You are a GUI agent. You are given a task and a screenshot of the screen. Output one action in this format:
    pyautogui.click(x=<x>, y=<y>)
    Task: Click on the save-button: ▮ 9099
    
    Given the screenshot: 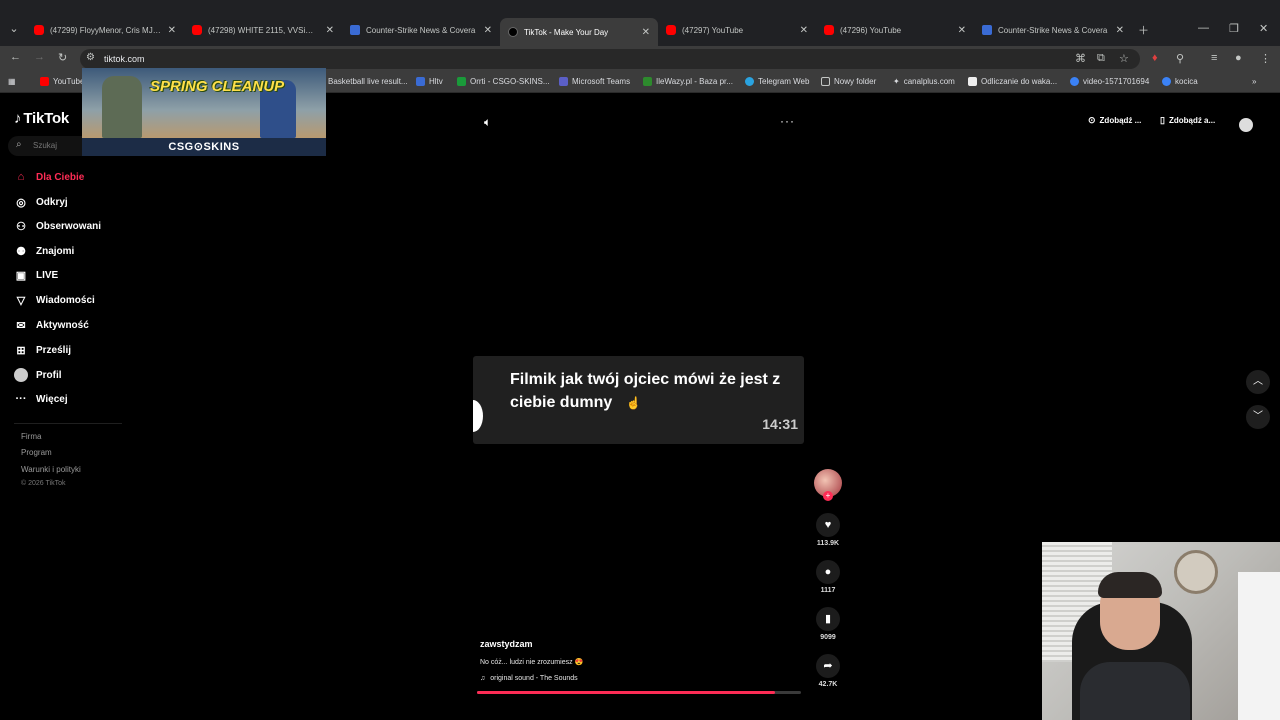 What is the action you would take?
    pyautogui.click(x=828, y=624)
    